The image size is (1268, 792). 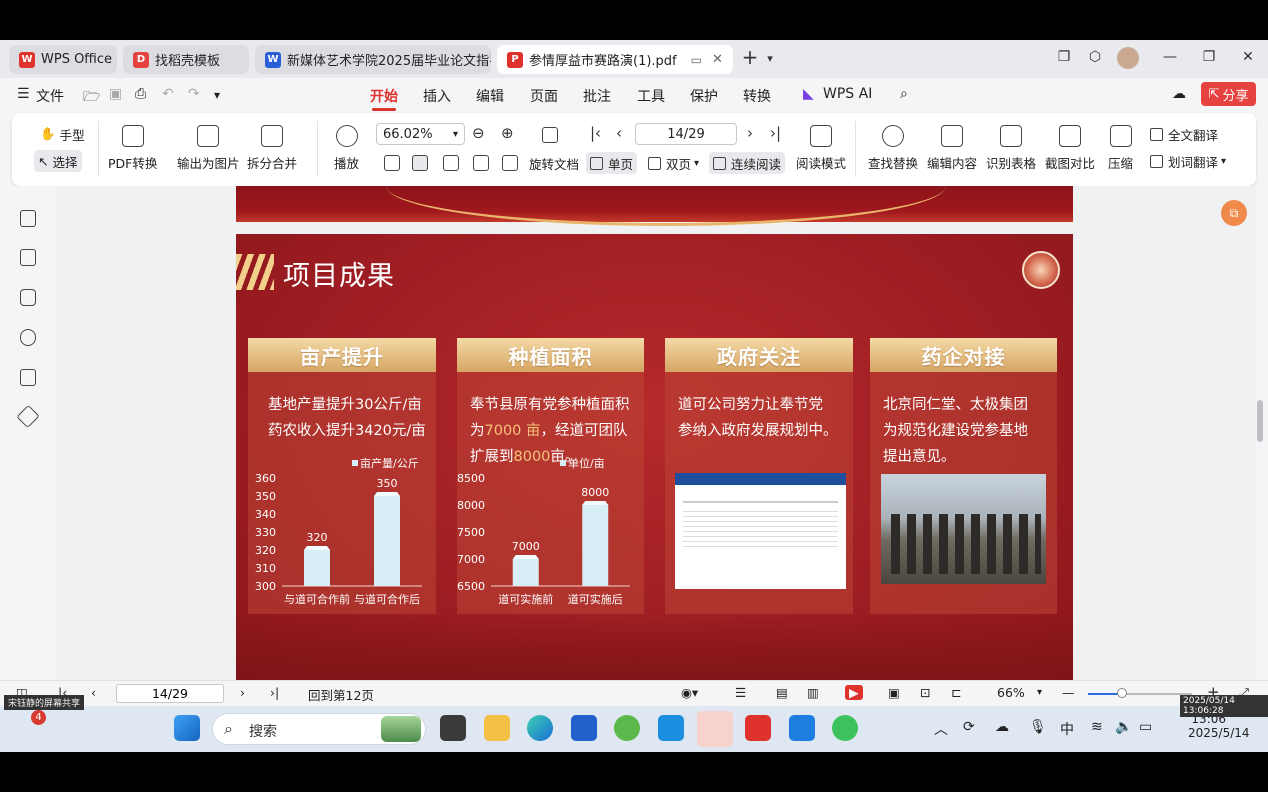 I want to click on window-restore-icon: ❐, so click(x=1064, y=57).